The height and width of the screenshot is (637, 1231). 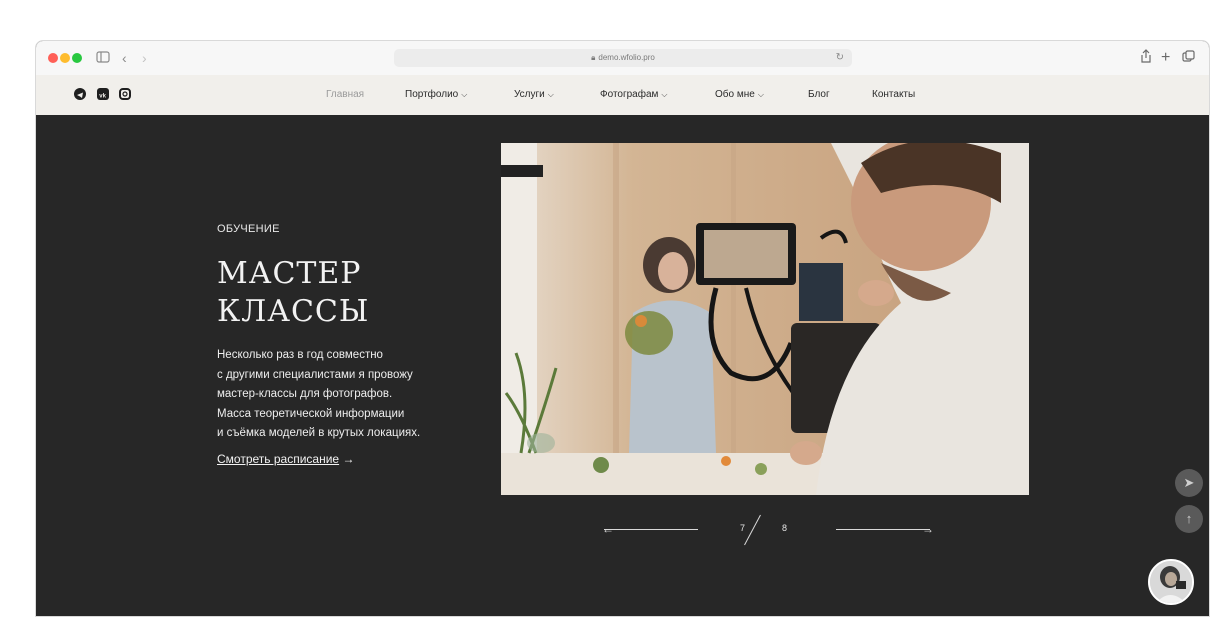 What do you see at coordinates (752, 530) in the screenshot?
I see `pager-divider` at bounding box center [752, 530].